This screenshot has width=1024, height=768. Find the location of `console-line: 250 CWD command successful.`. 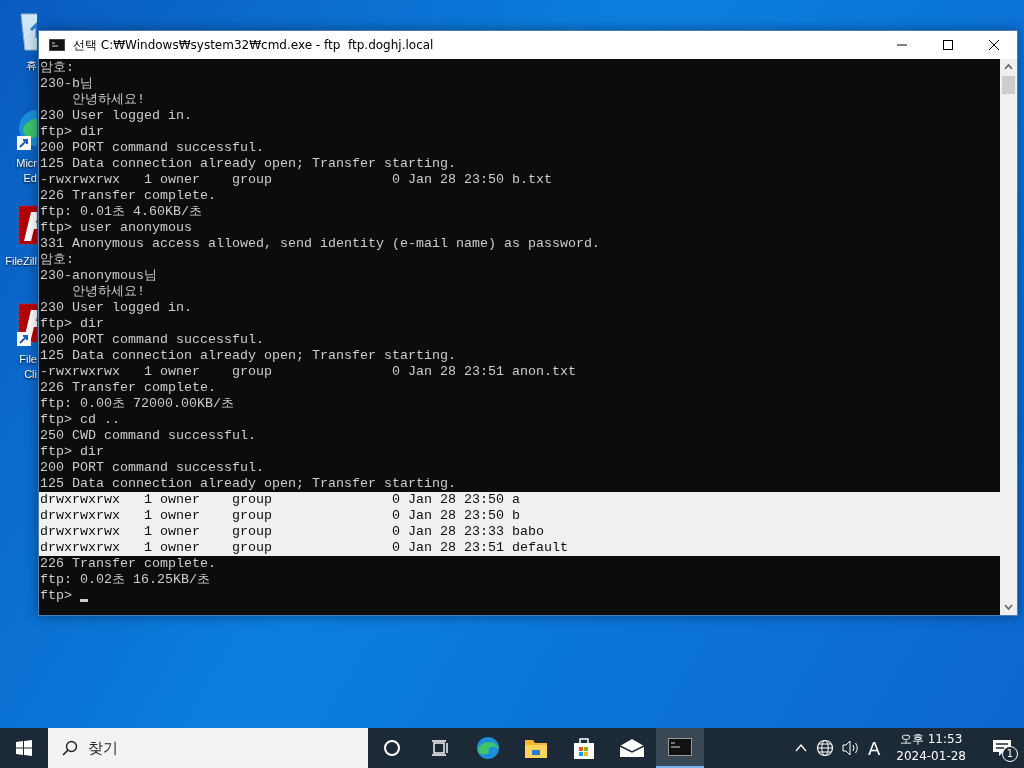

console-line: 250 CWD command successful. is located at coordinates (148, 436).